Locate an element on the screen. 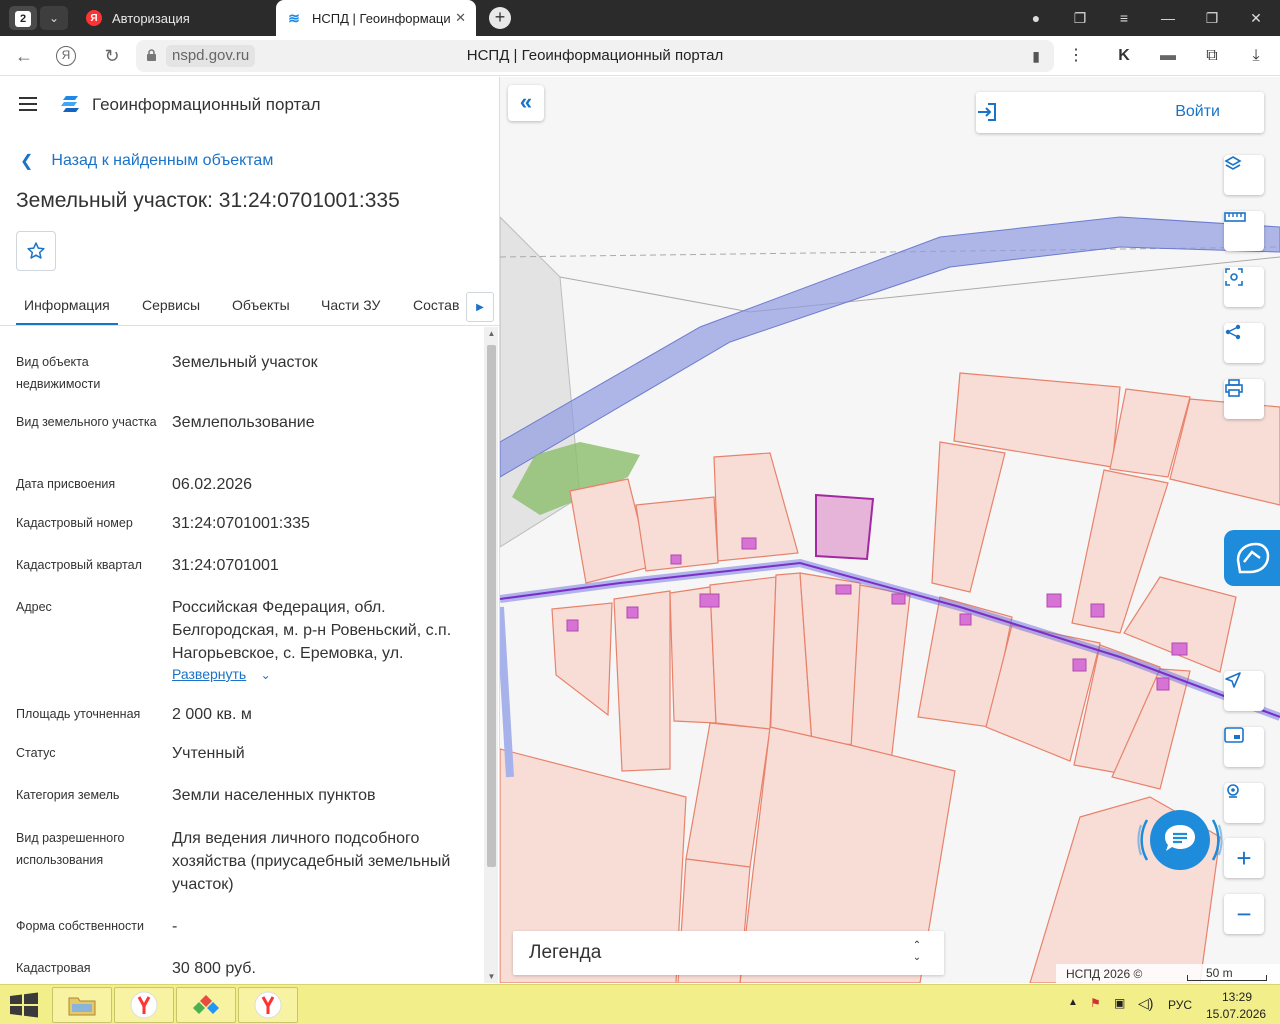  collections-icon: ❐ is located at coordinates (1080, 18).